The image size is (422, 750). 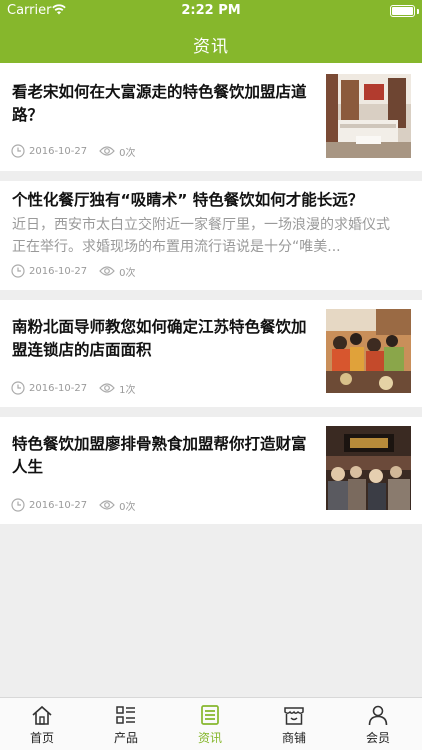 What do you see at coordinates (418, 11) in the screenshot?
I see `battery-tip` at bounding box center [418, 11].